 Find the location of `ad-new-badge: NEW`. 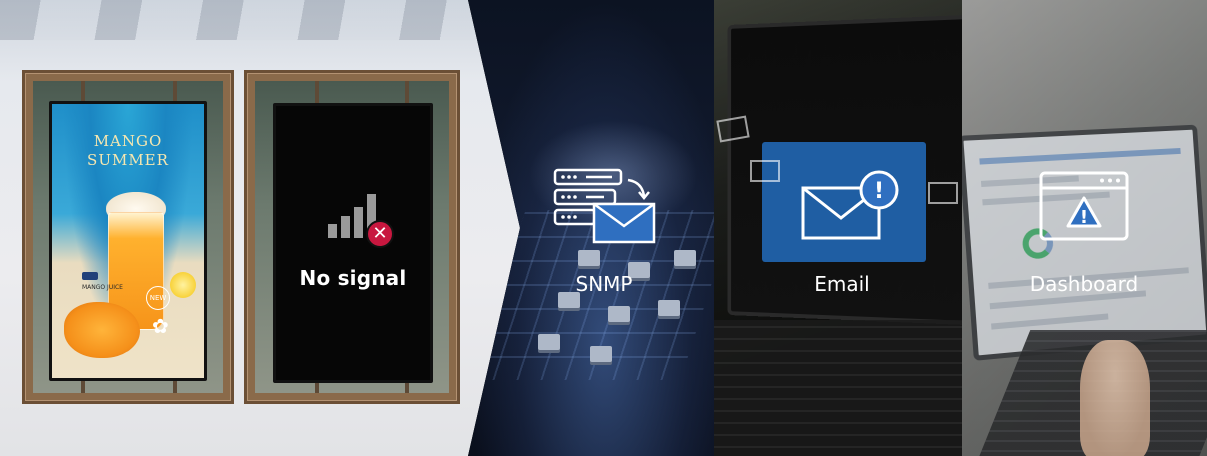

ad-new-badge: NEW is located at coordinates (158, 298).